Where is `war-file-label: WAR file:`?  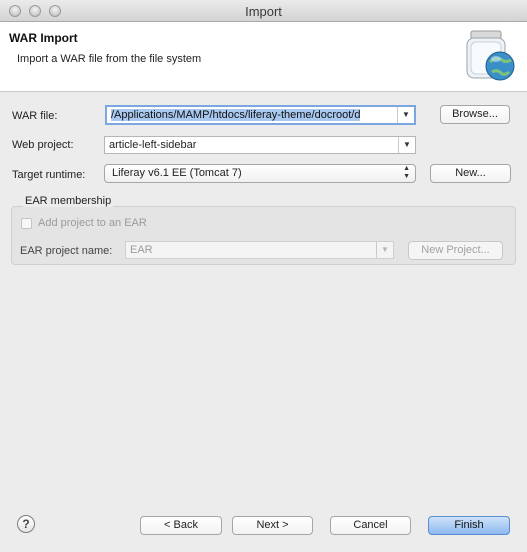 war-file-label: WAR file: is located at coordinates (35, 116).